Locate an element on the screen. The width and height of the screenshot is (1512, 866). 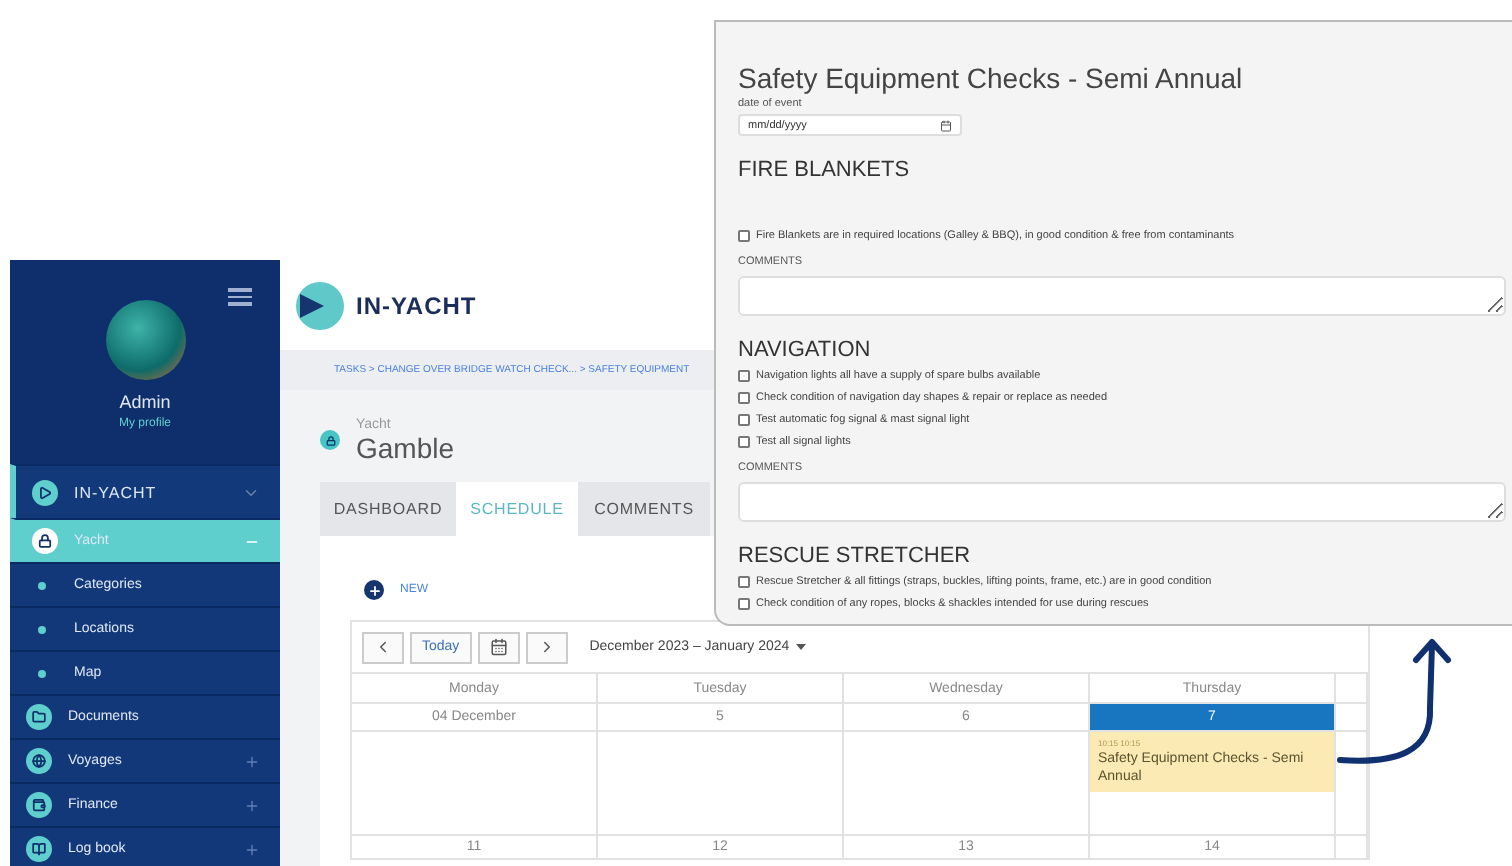
caret-icon is located at coordinates (800, 647).